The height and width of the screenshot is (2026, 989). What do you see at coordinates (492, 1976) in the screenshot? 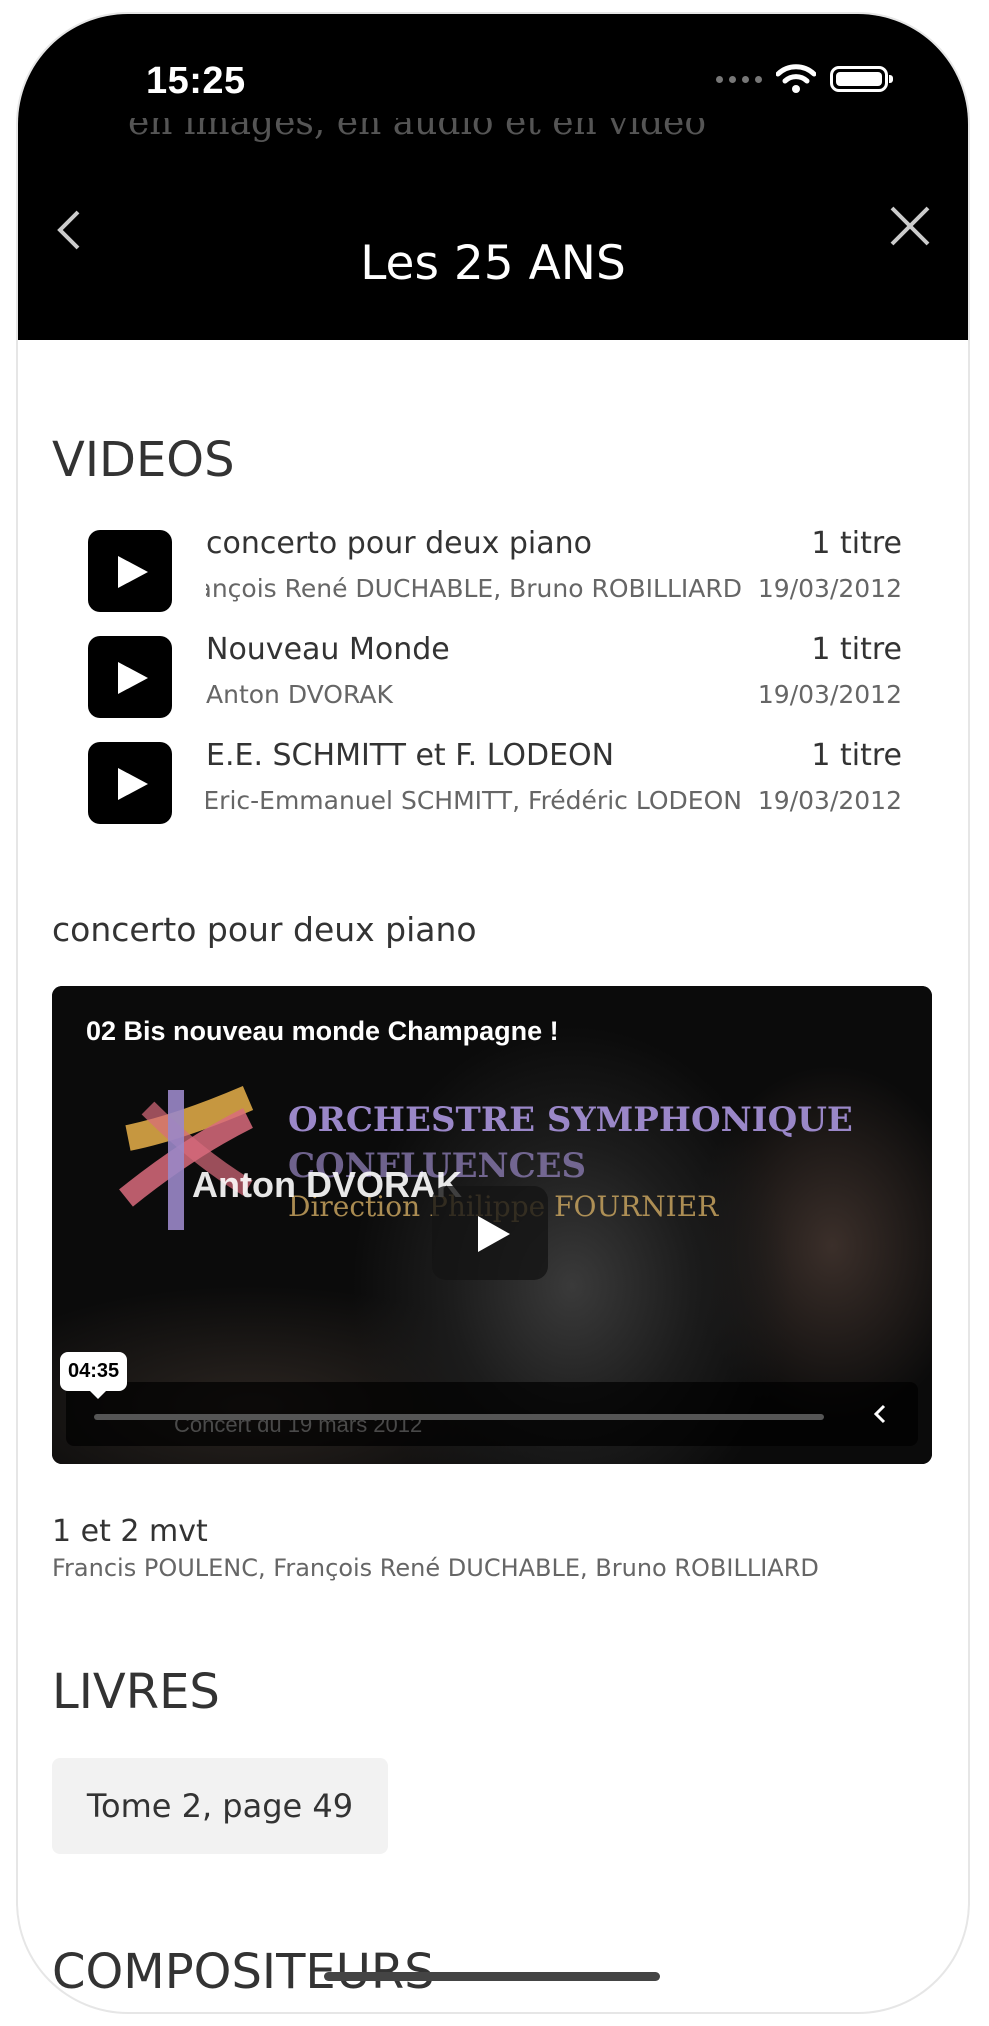
I see `home-indicator` at bounding box center [492, 1976].